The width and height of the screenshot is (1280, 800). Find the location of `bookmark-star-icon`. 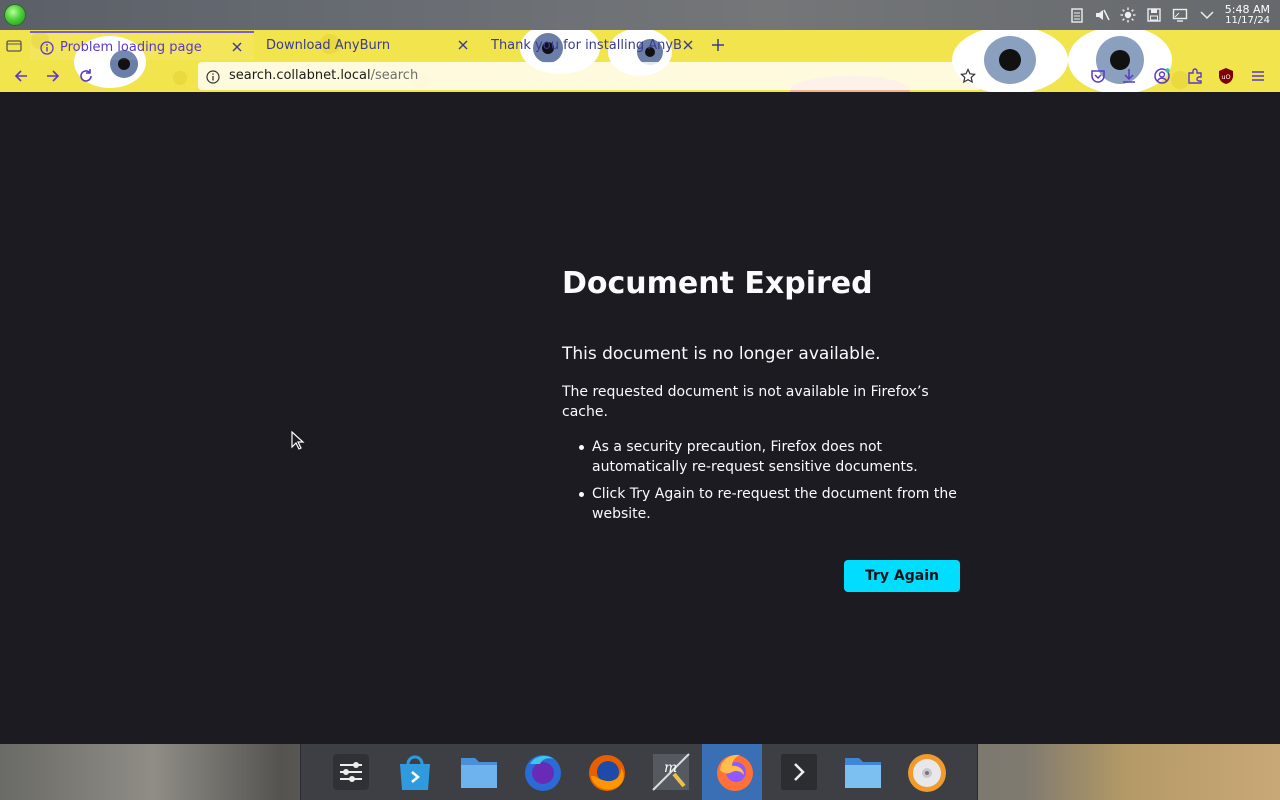

bookmark-star-icon is located at coordinates (968, 76).